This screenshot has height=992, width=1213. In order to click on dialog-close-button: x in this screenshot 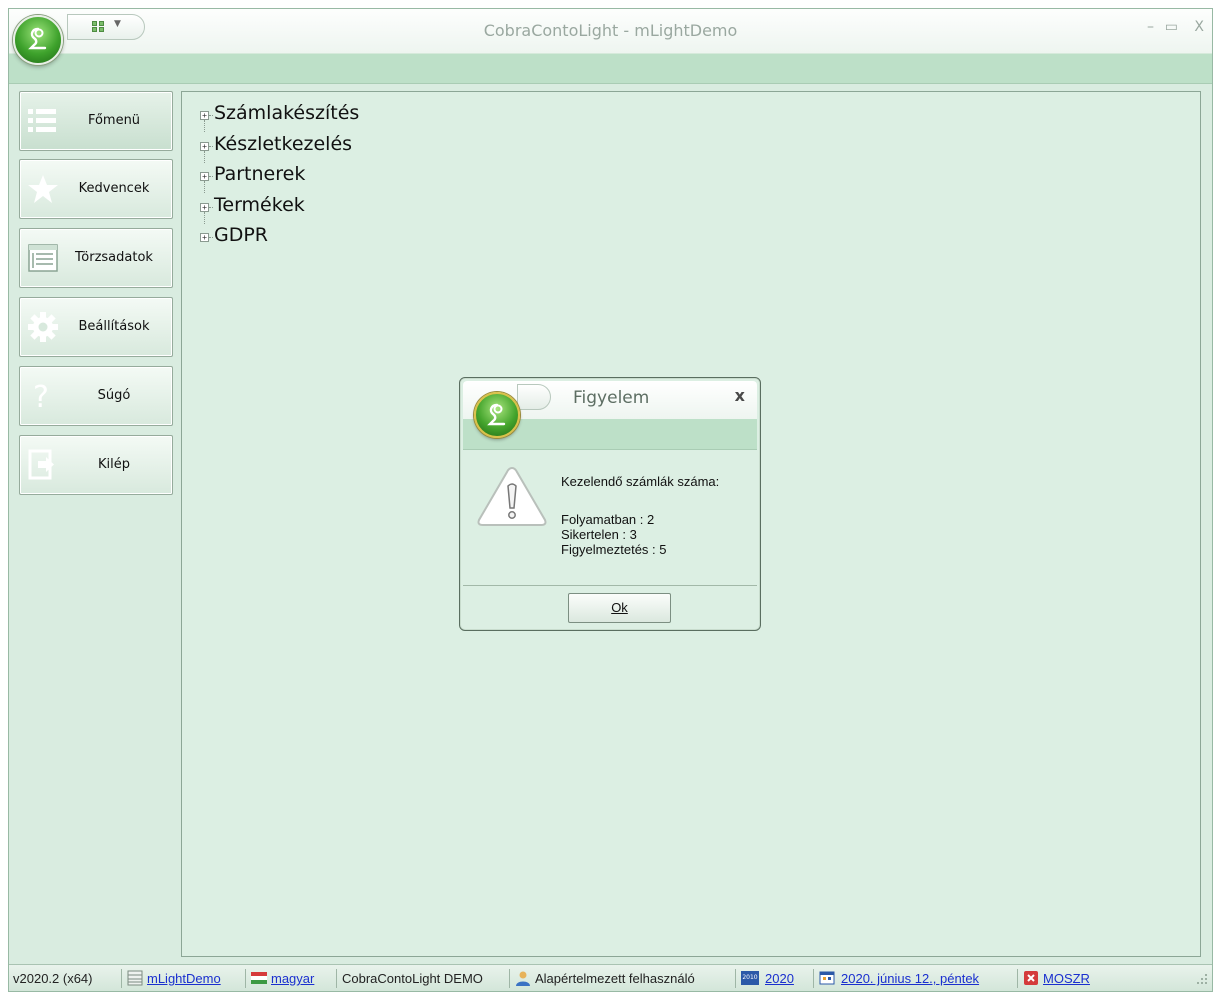, I will do `click(740, 395)`.